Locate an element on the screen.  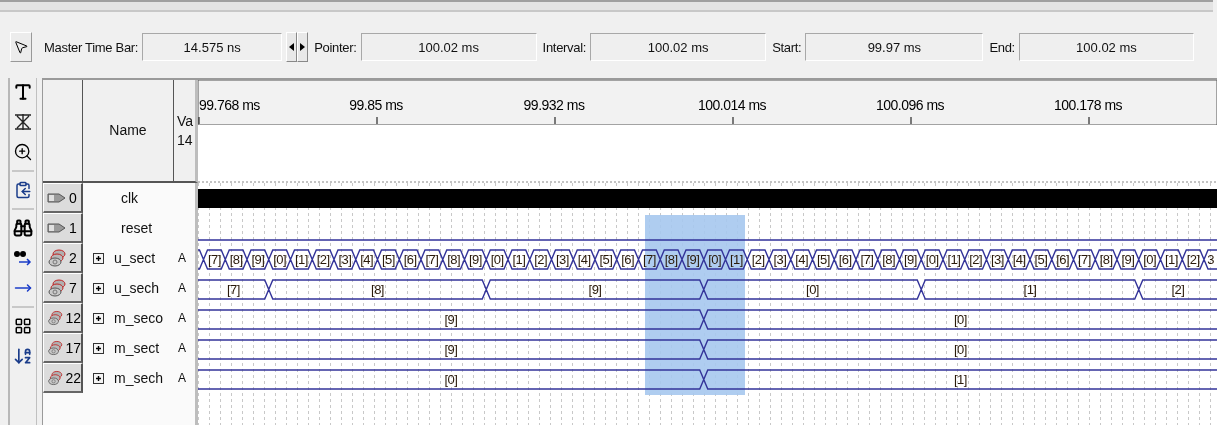
signal-name: m_sech is located at coordinates (139, 378).